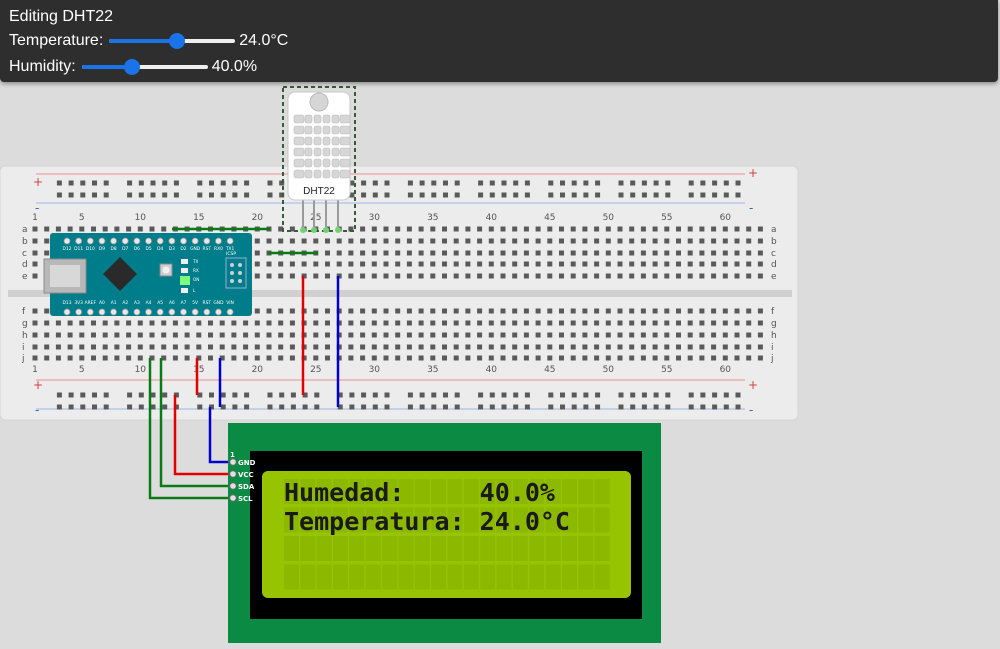  I want to click on temperature-slider, so click(172, 41).